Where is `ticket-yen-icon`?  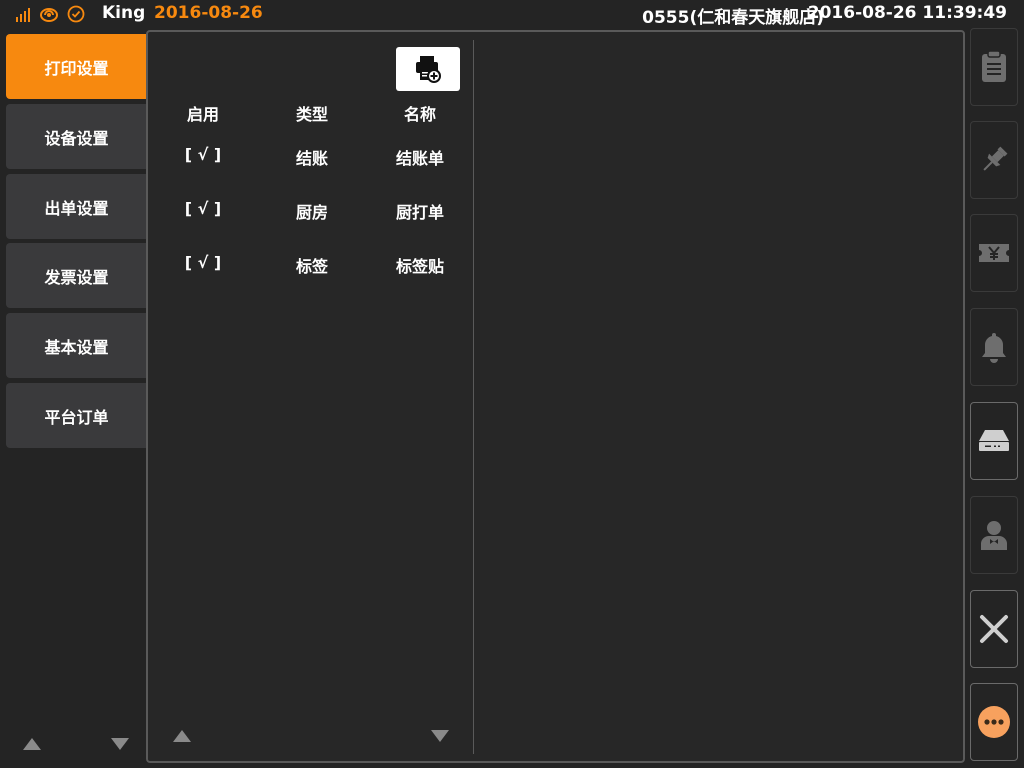
ticket-yen-icon is located at coordinates (994, 253).